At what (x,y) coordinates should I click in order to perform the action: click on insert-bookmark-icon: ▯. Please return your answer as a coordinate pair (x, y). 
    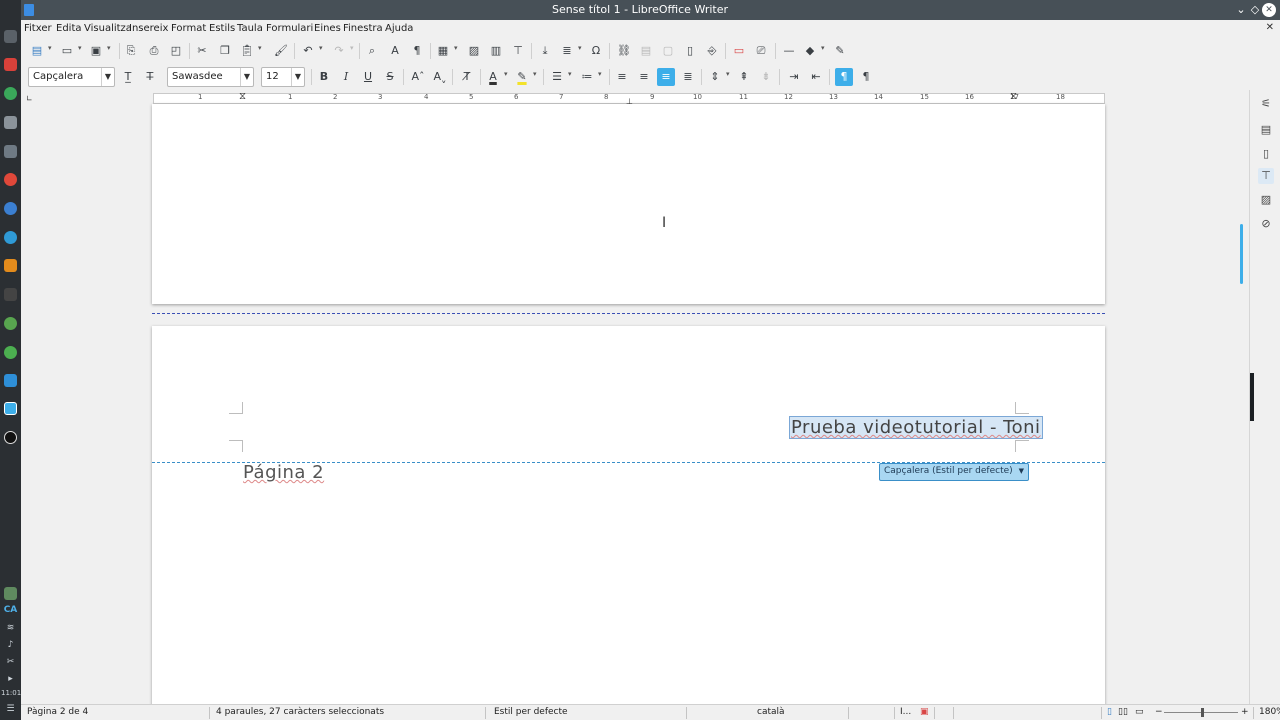
    Looking at the image, I should click on (690, 51).